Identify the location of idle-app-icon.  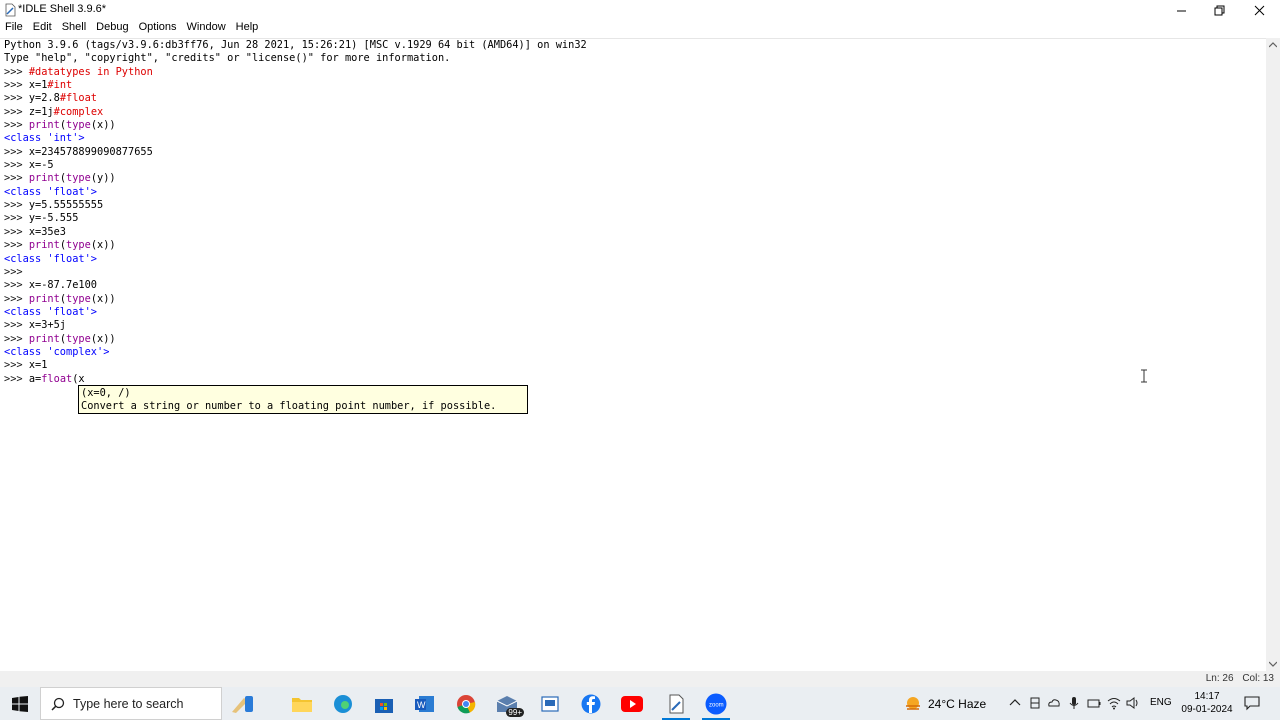
(10, 10).